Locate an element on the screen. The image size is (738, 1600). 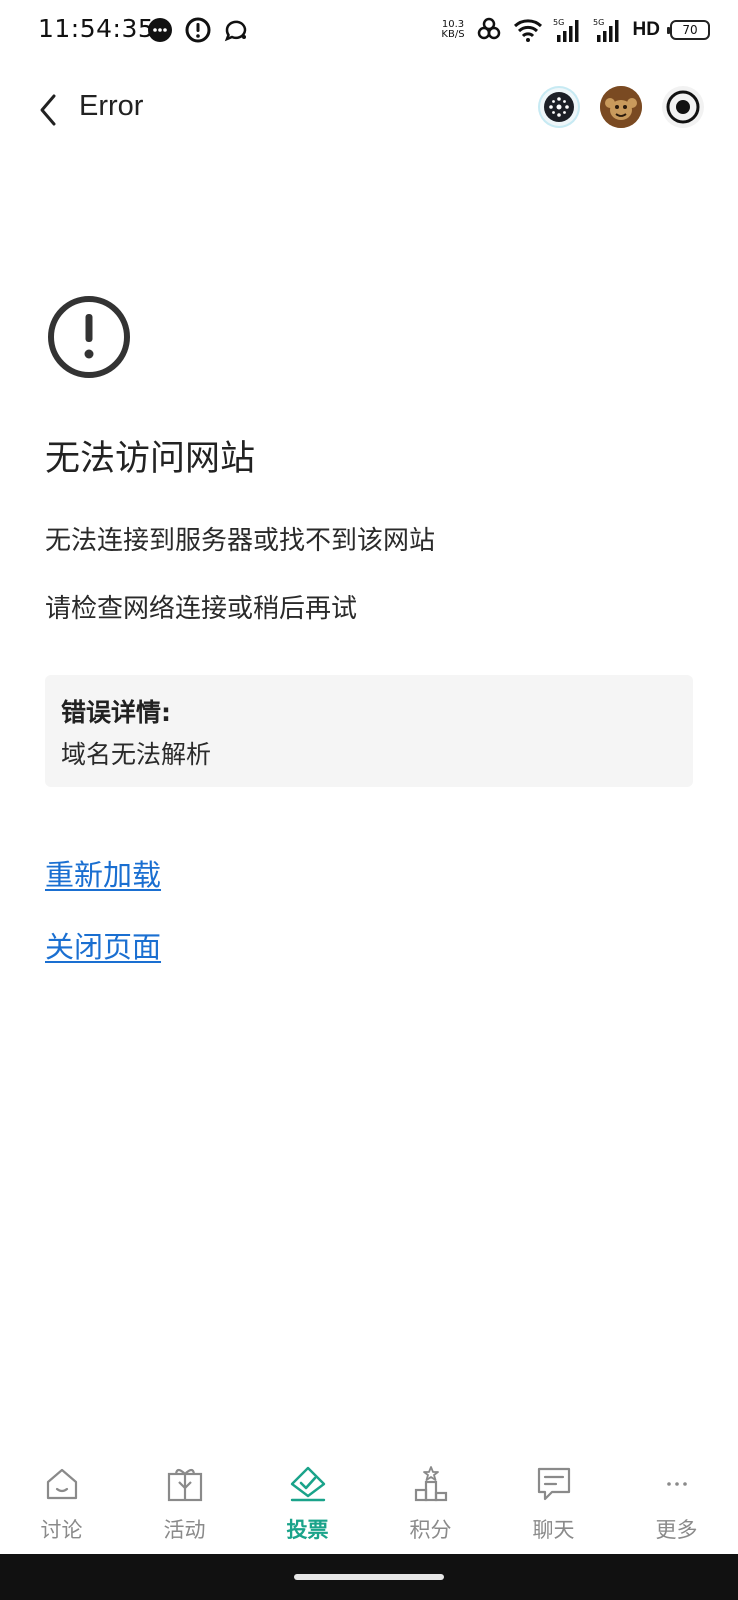
tab-label: 更多 is located at coordinates (676, 1530).